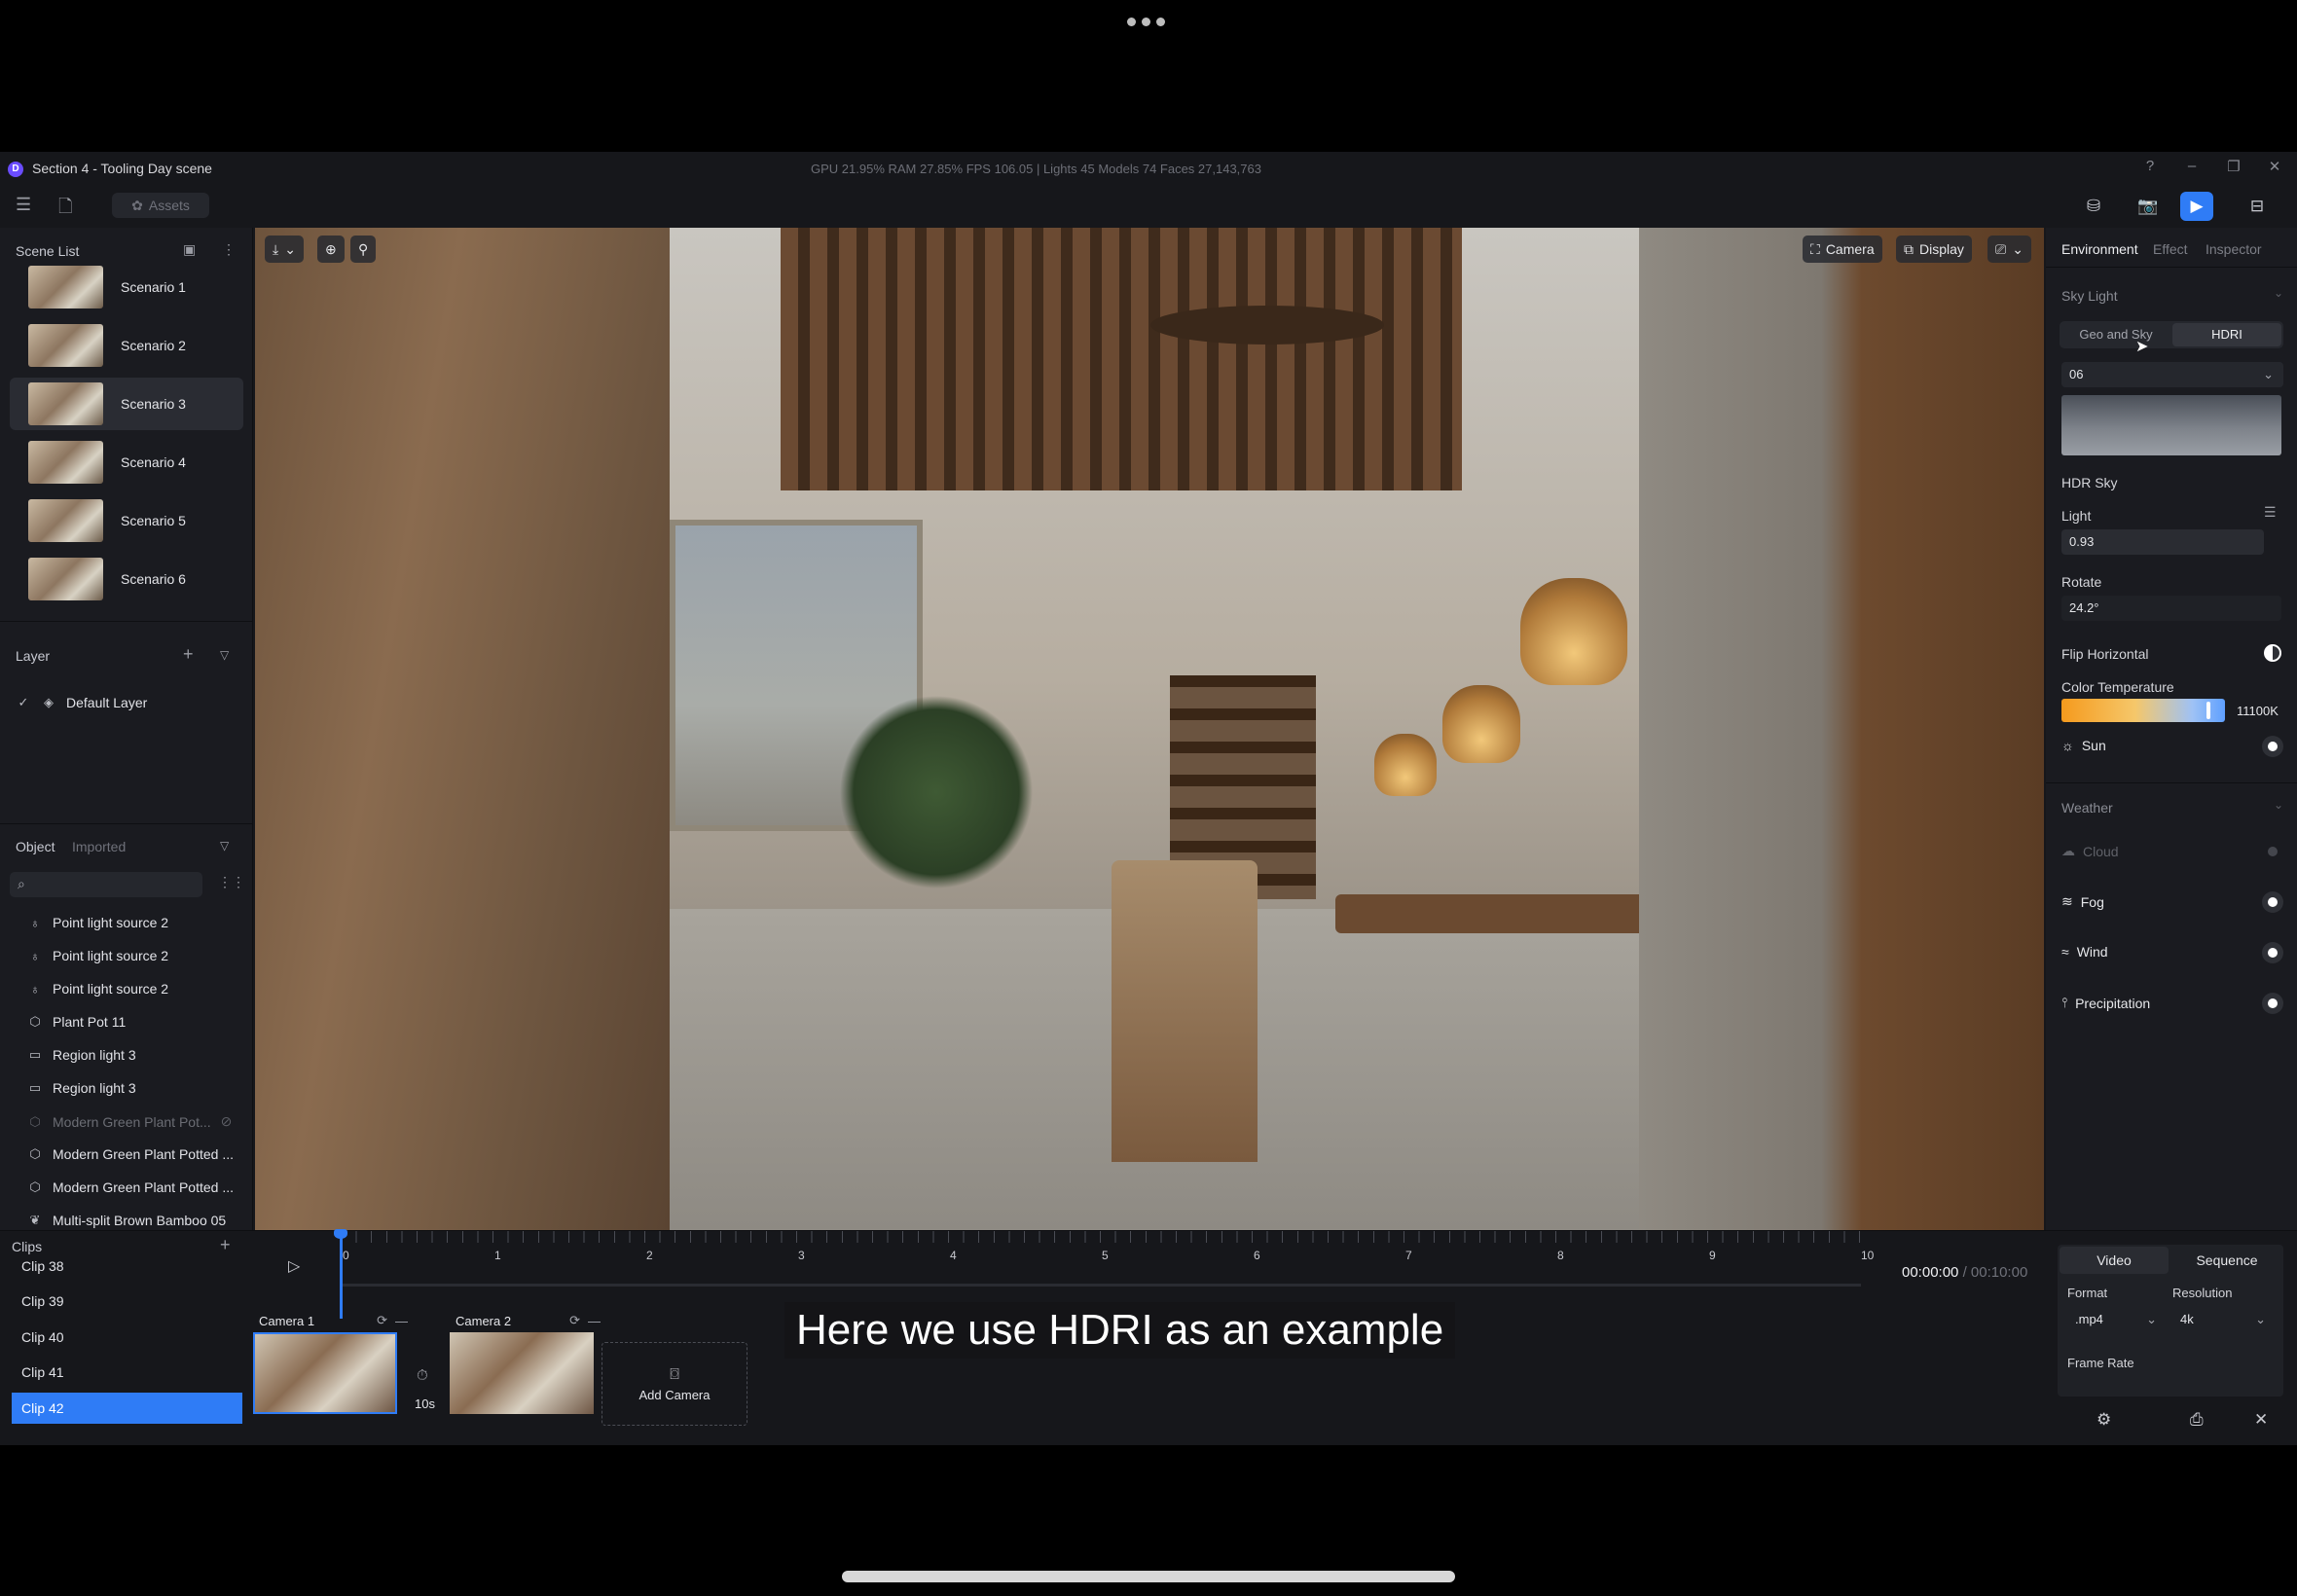 Image resolution: width=2297 pixels, height=1596 pixels. What do you see at coordinates (2114, 1260) in the screenshot?
I see `tab-video: Video` at bounding box center [2114, 1260].